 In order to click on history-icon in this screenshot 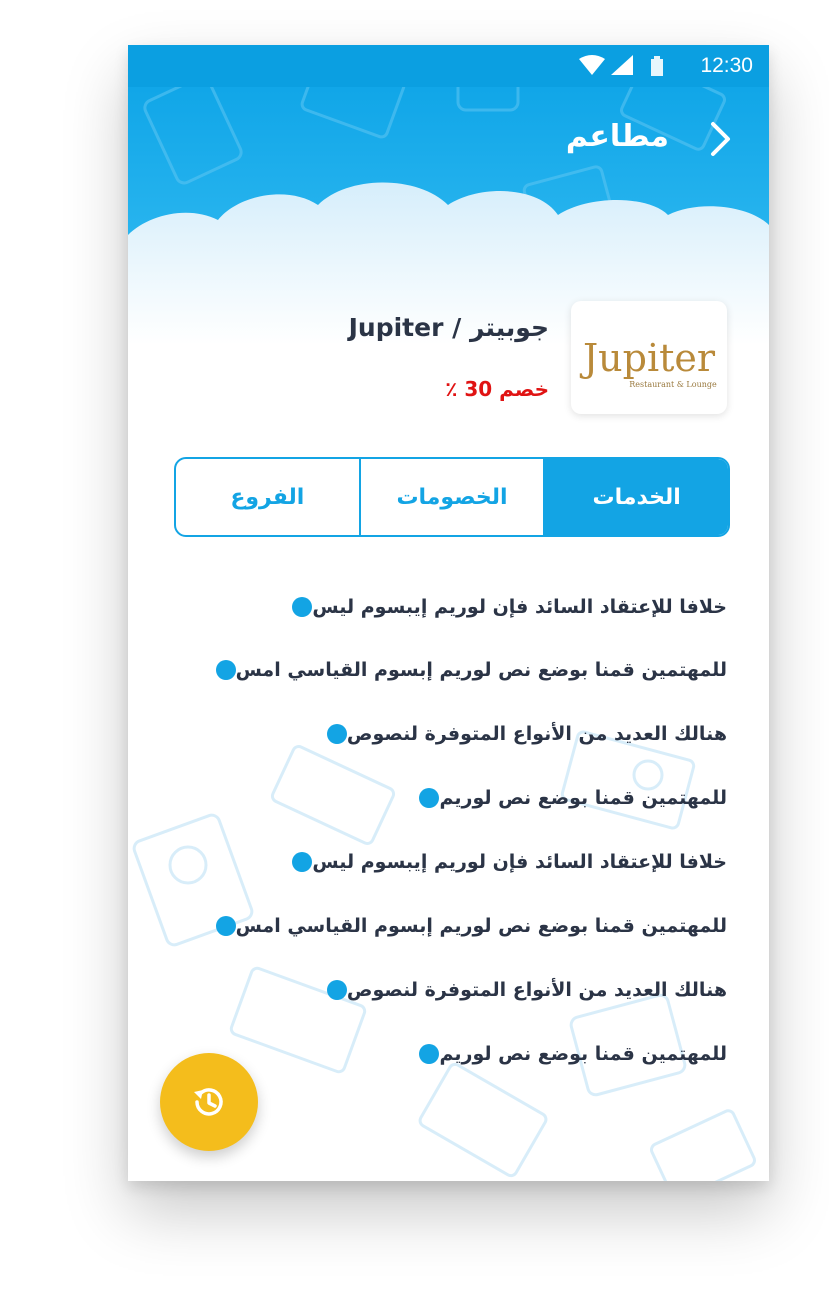, I will do `click(208, 1102)`.